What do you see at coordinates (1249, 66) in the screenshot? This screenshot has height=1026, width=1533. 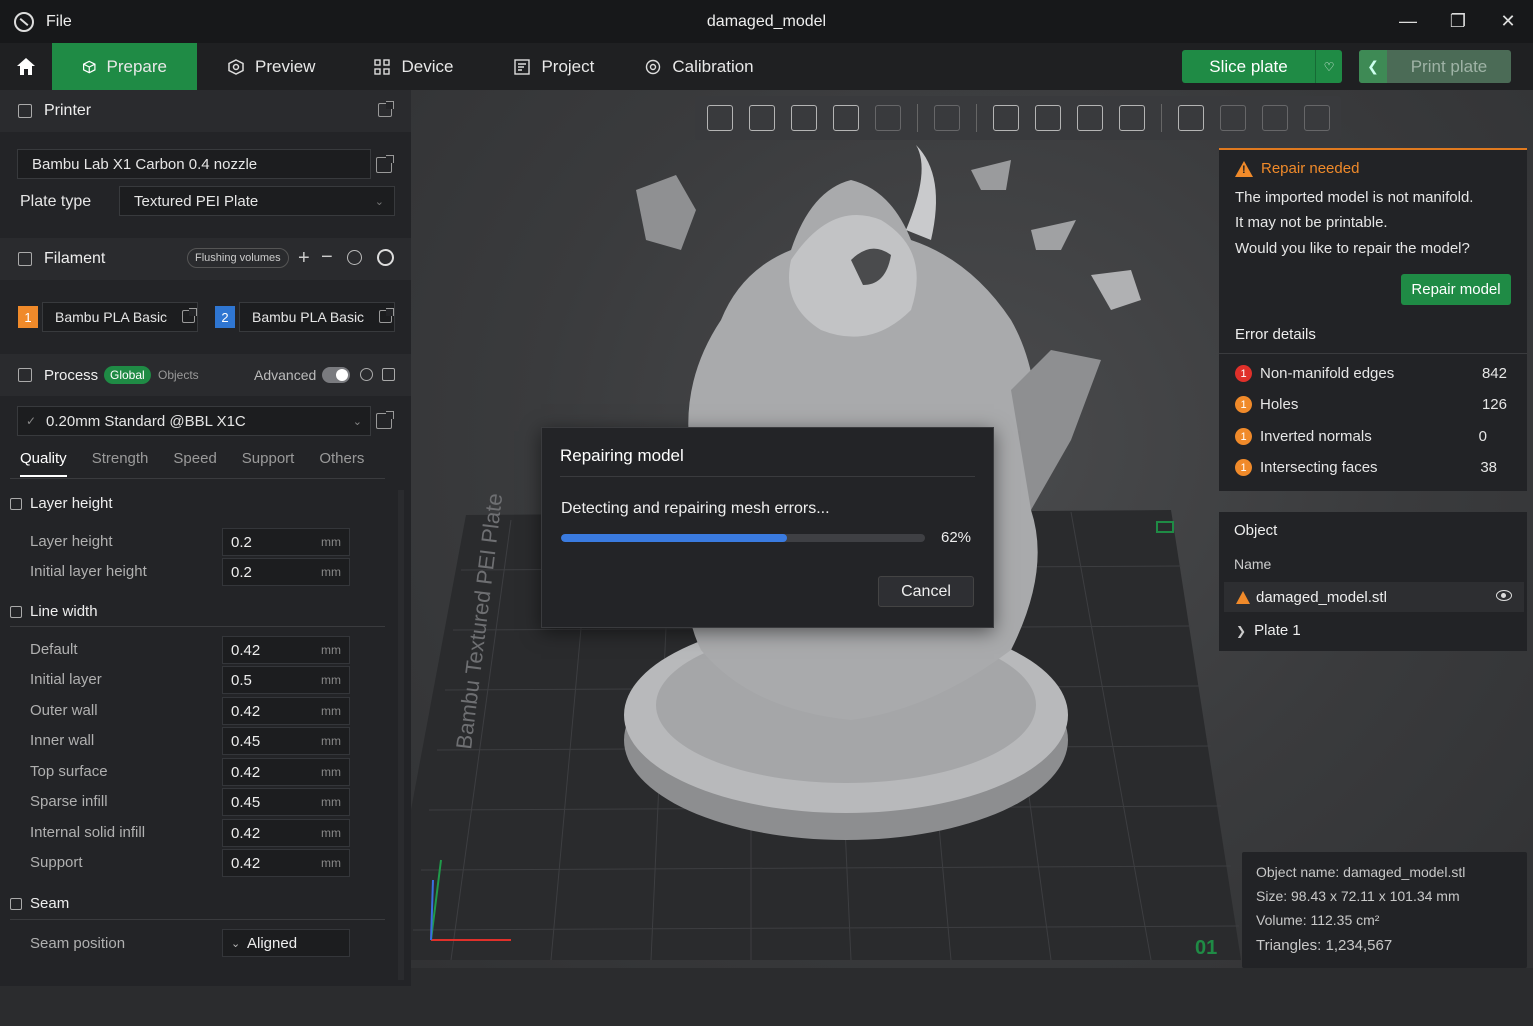 I see `slice-plate-label: Slice plate` at bounding box center [1249, 66].